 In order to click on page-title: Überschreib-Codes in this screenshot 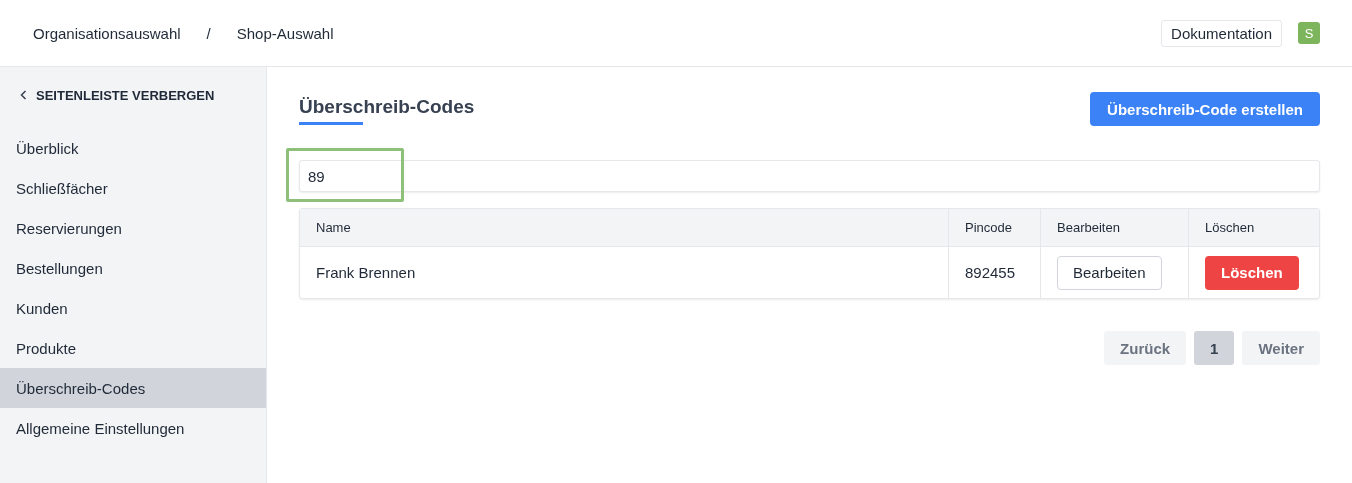, I will do `click(387, 112)`.